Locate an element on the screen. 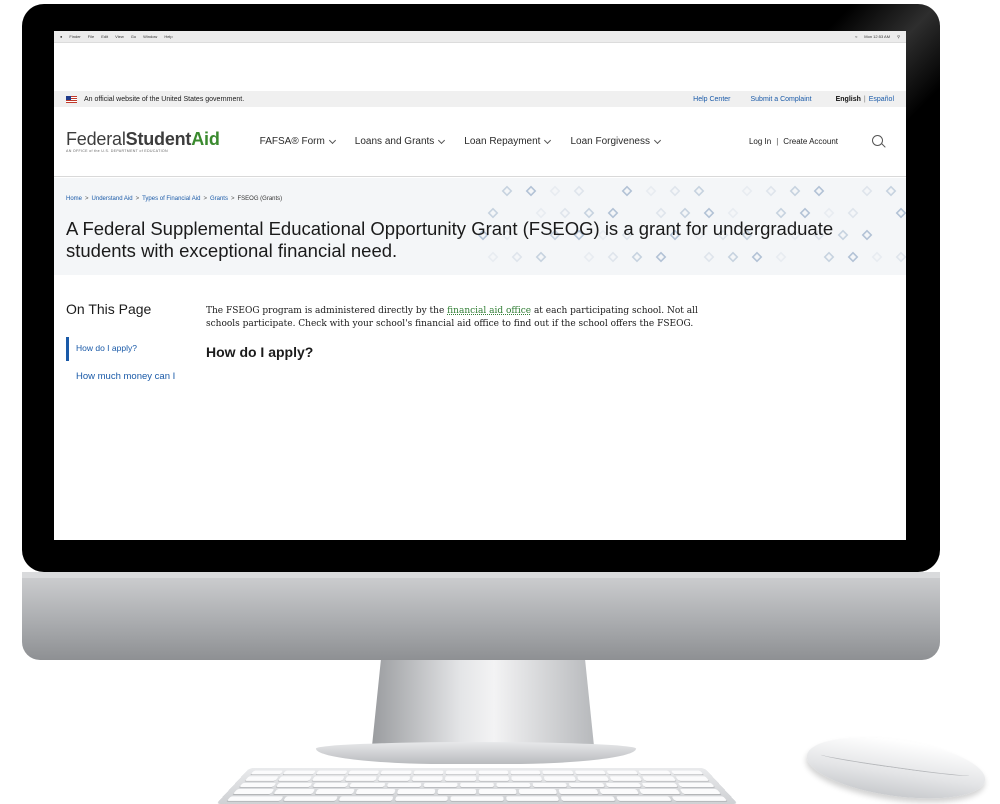  nav-label: FAFSA® Form is located at coordinates (292, 141).